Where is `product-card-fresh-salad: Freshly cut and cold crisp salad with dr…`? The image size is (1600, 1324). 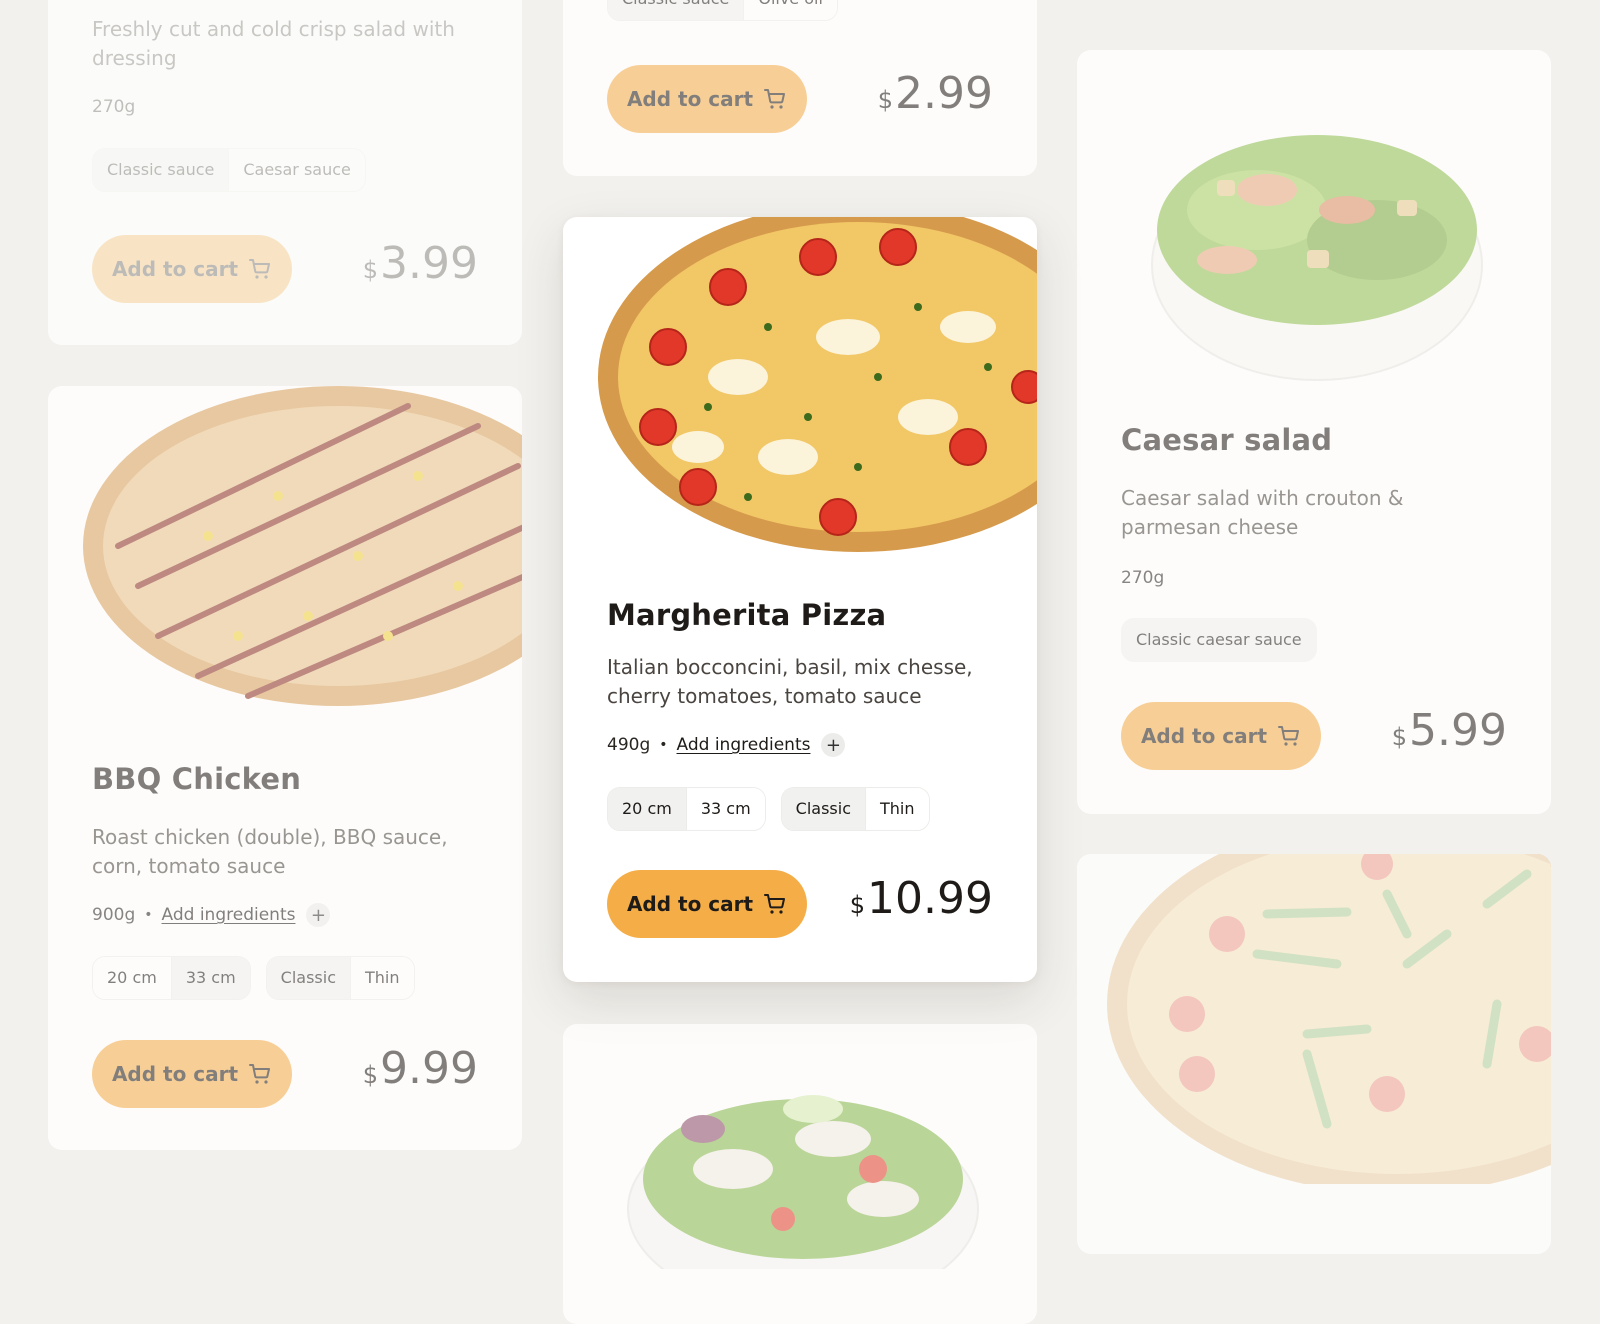
product-card-fresh-salad: Freshly cut and cold crisp salad with dr… is located at coordinates (285, 172).